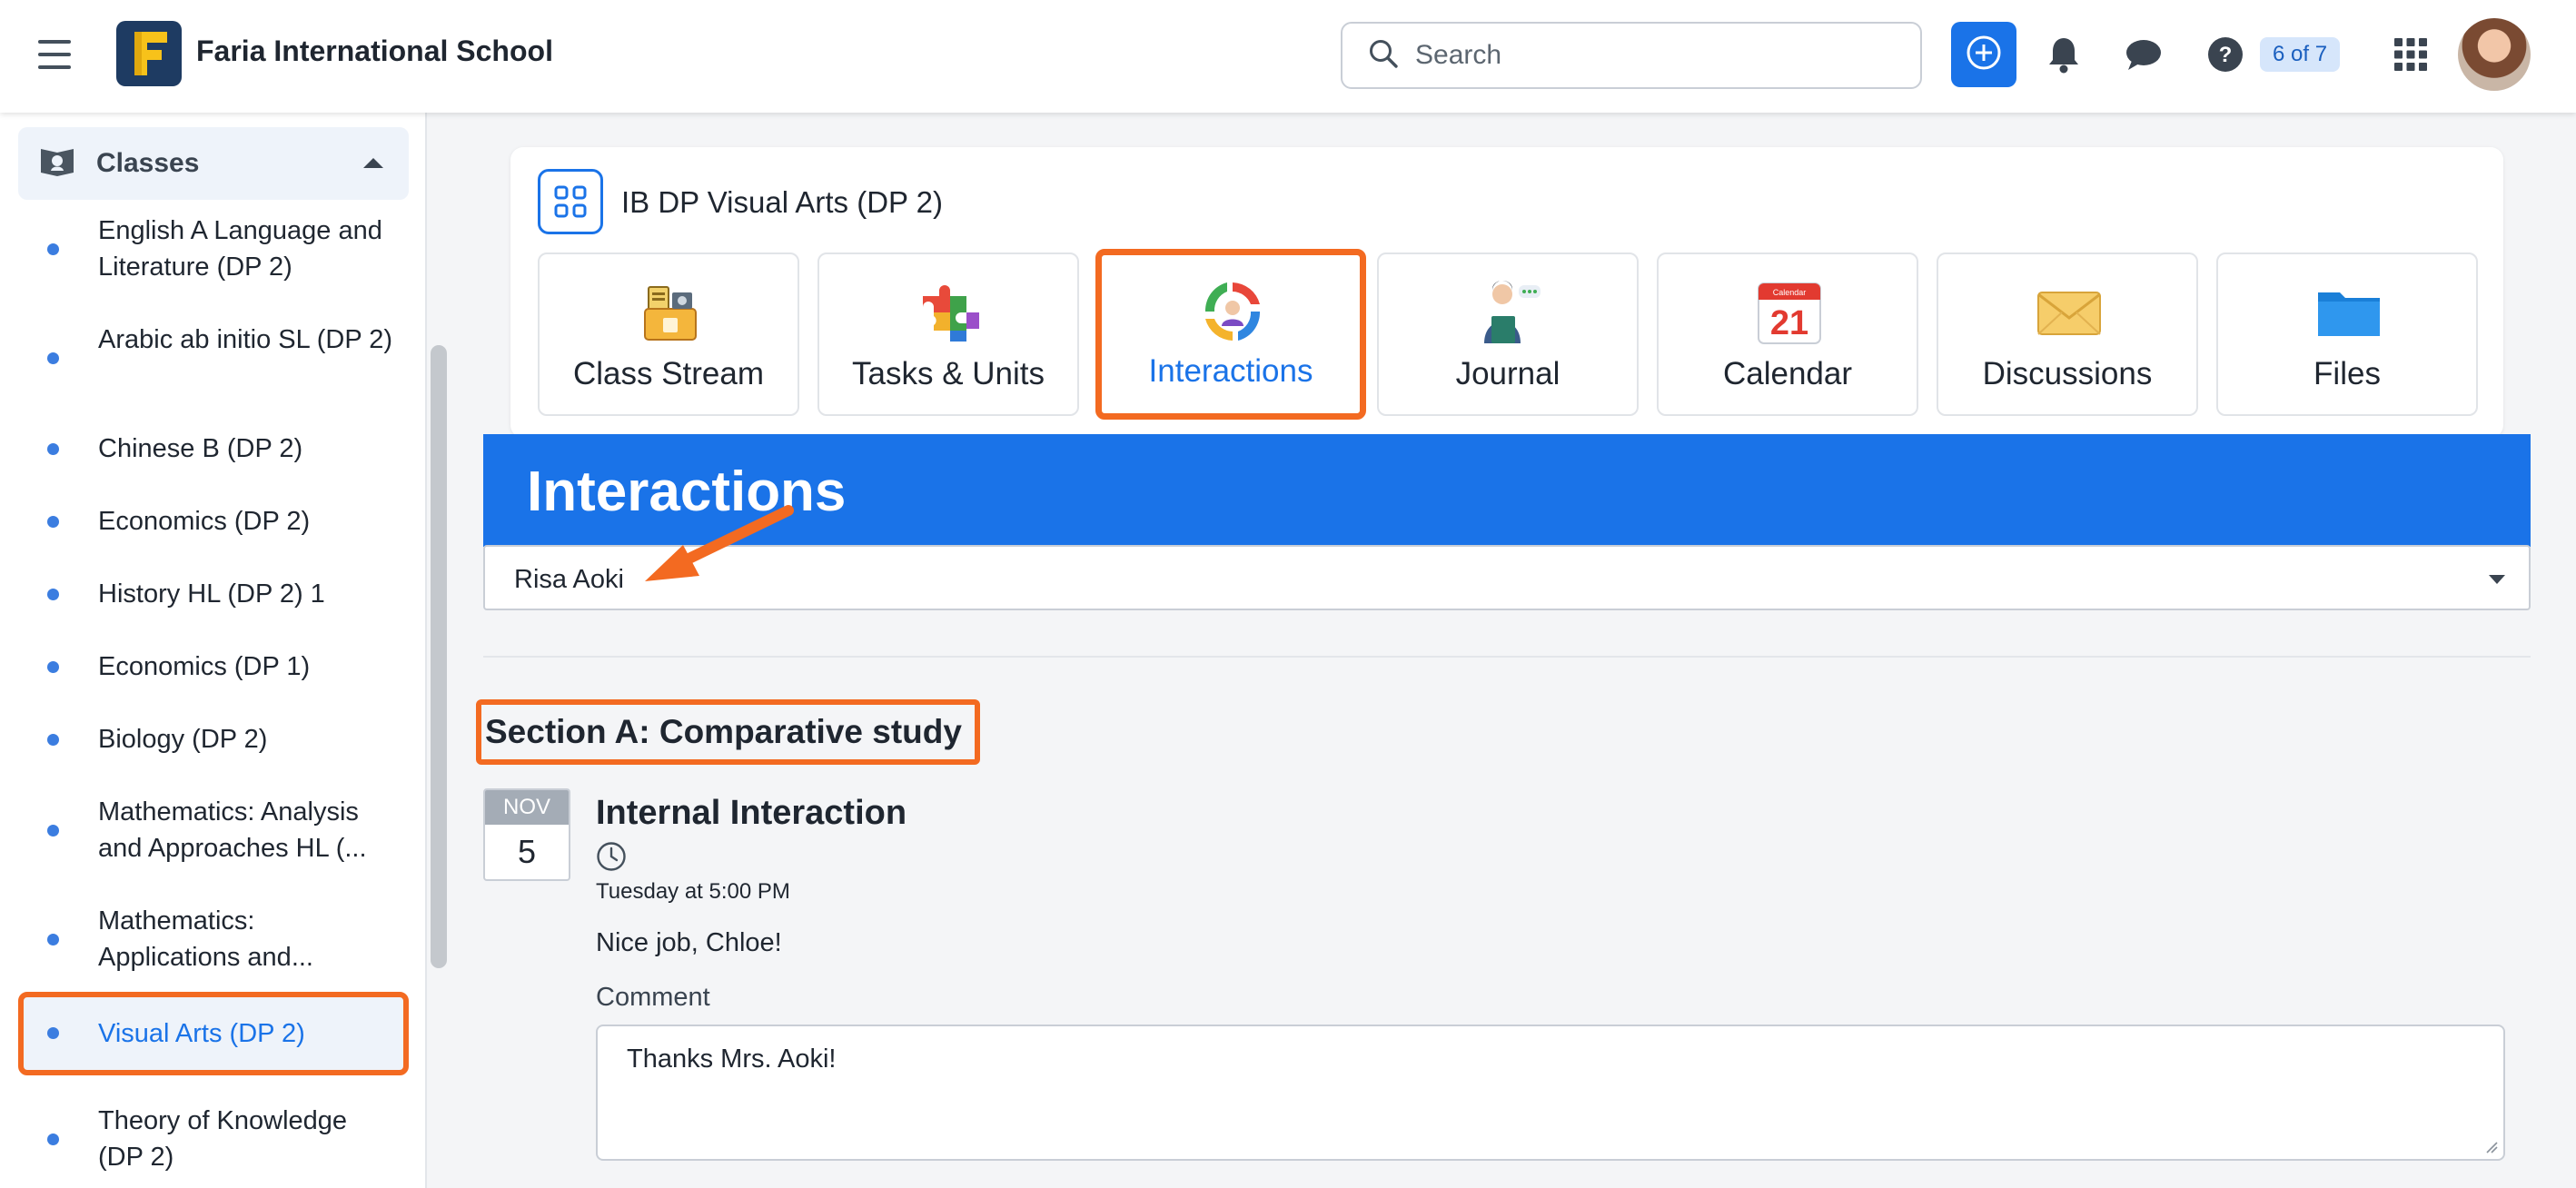  I want to click on tab-class-stream: Class Stream, so click(668, 334).